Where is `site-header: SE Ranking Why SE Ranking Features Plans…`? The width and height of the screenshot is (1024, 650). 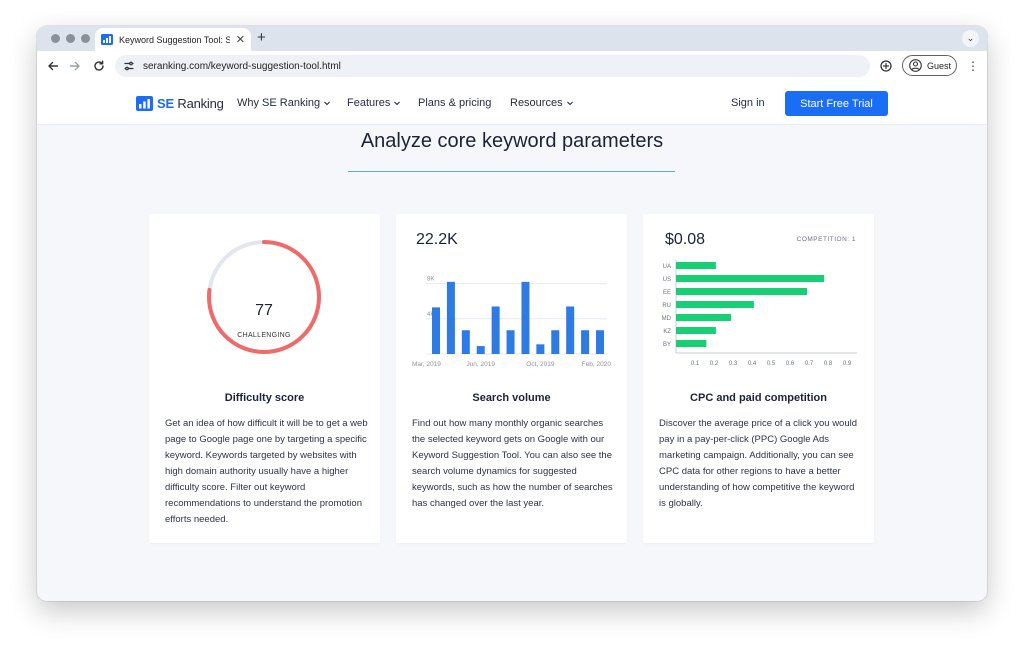
site-header: SE Ranking Why SE Ranking Features Plans… is located at coordinates (512, 103).